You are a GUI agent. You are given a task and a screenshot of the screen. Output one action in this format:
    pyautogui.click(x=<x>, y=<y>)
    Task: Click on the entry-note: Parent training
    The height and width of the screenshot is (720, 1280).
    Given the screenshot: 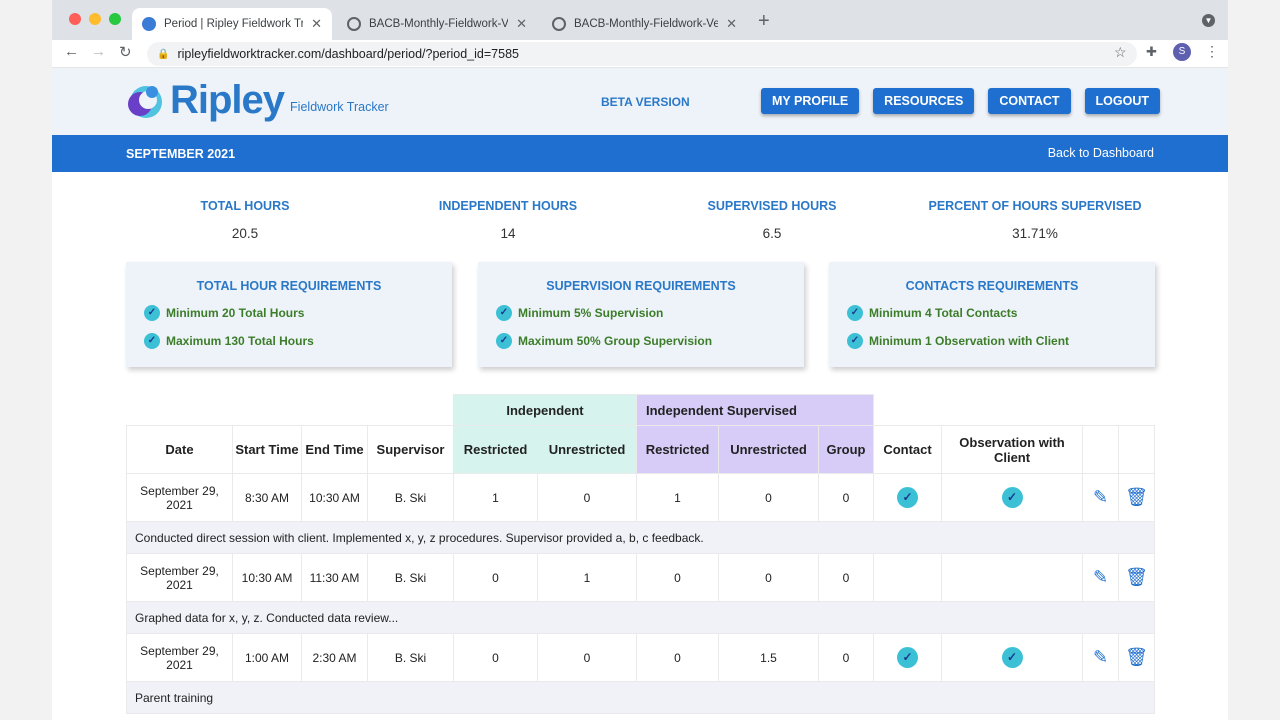 What is the action you would take?
    pyautogui.click(x=640, y=697)
    